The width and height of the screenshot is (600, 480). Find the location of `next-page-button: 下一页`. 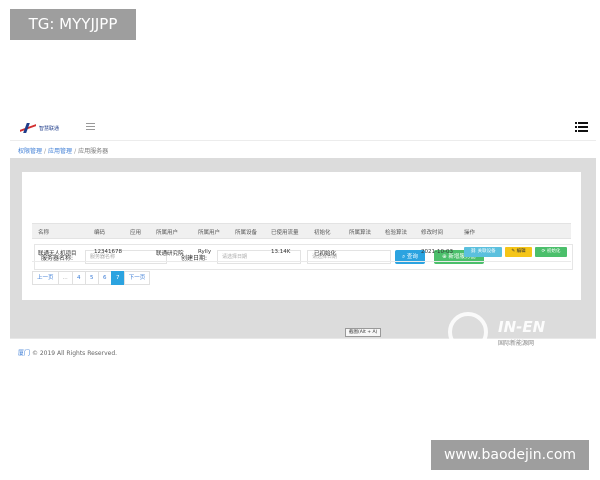

next-page-button: 下一页 is located at coordinates (137, 278).